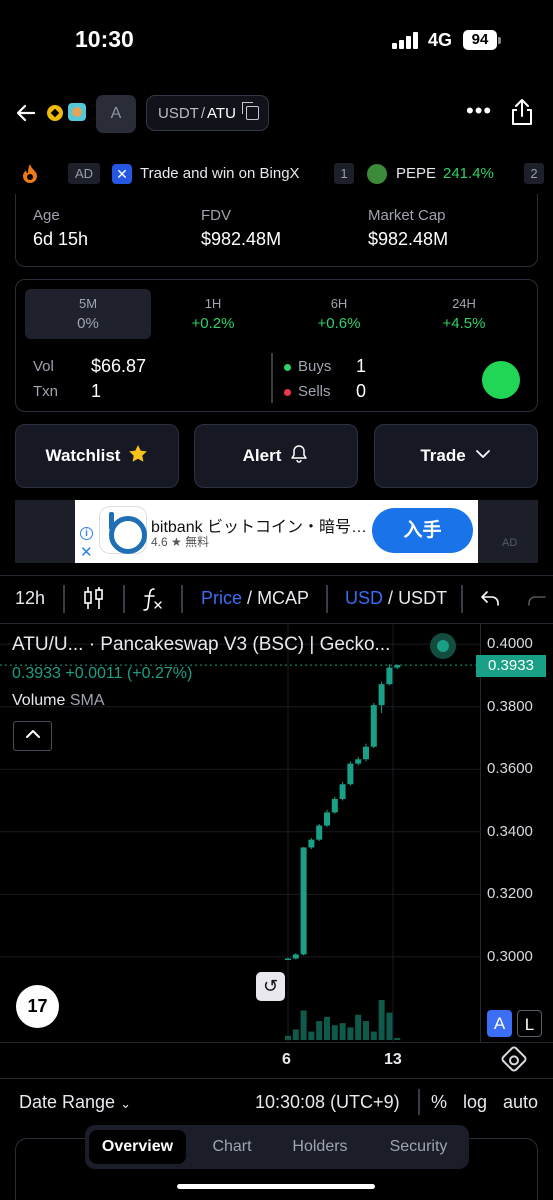 The image size is (553, 1200). Describe the element at coordinates (422, 530) in the screenshot. I see `ad-install-button: 入手` at that location.